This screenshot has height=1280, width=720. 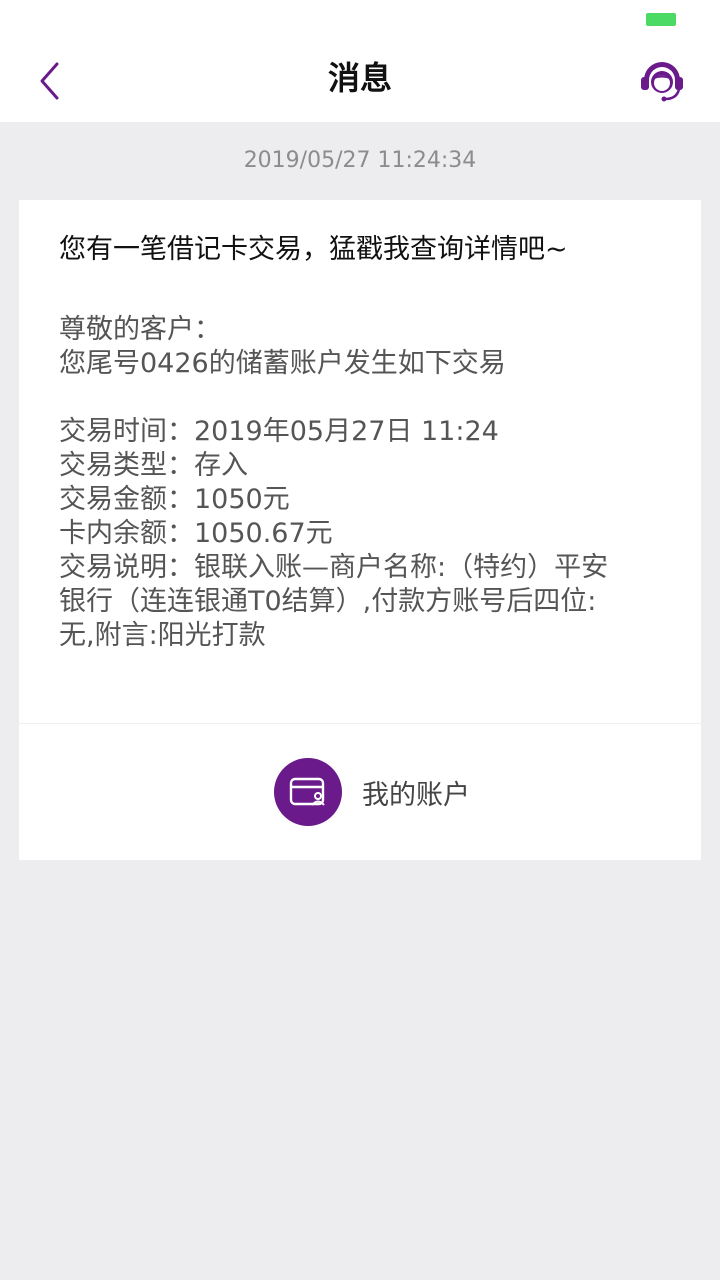 I want to click on message-headline: 您有一笔借记卡交易，猛戳我查询详情吧~, so click(x=313, y=249).